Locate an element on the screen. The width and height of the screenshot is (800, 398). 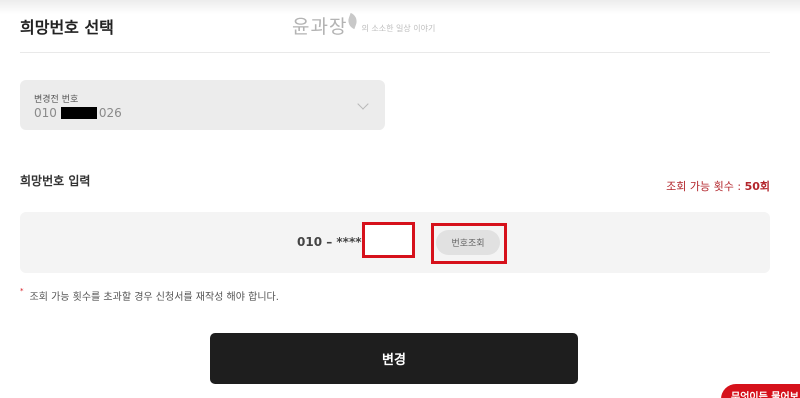
lookup-note: * 조회 가능 횟수를 초과할 경우 신청서를 재작성 해야 합니다. is located at coordinates (149, 295).